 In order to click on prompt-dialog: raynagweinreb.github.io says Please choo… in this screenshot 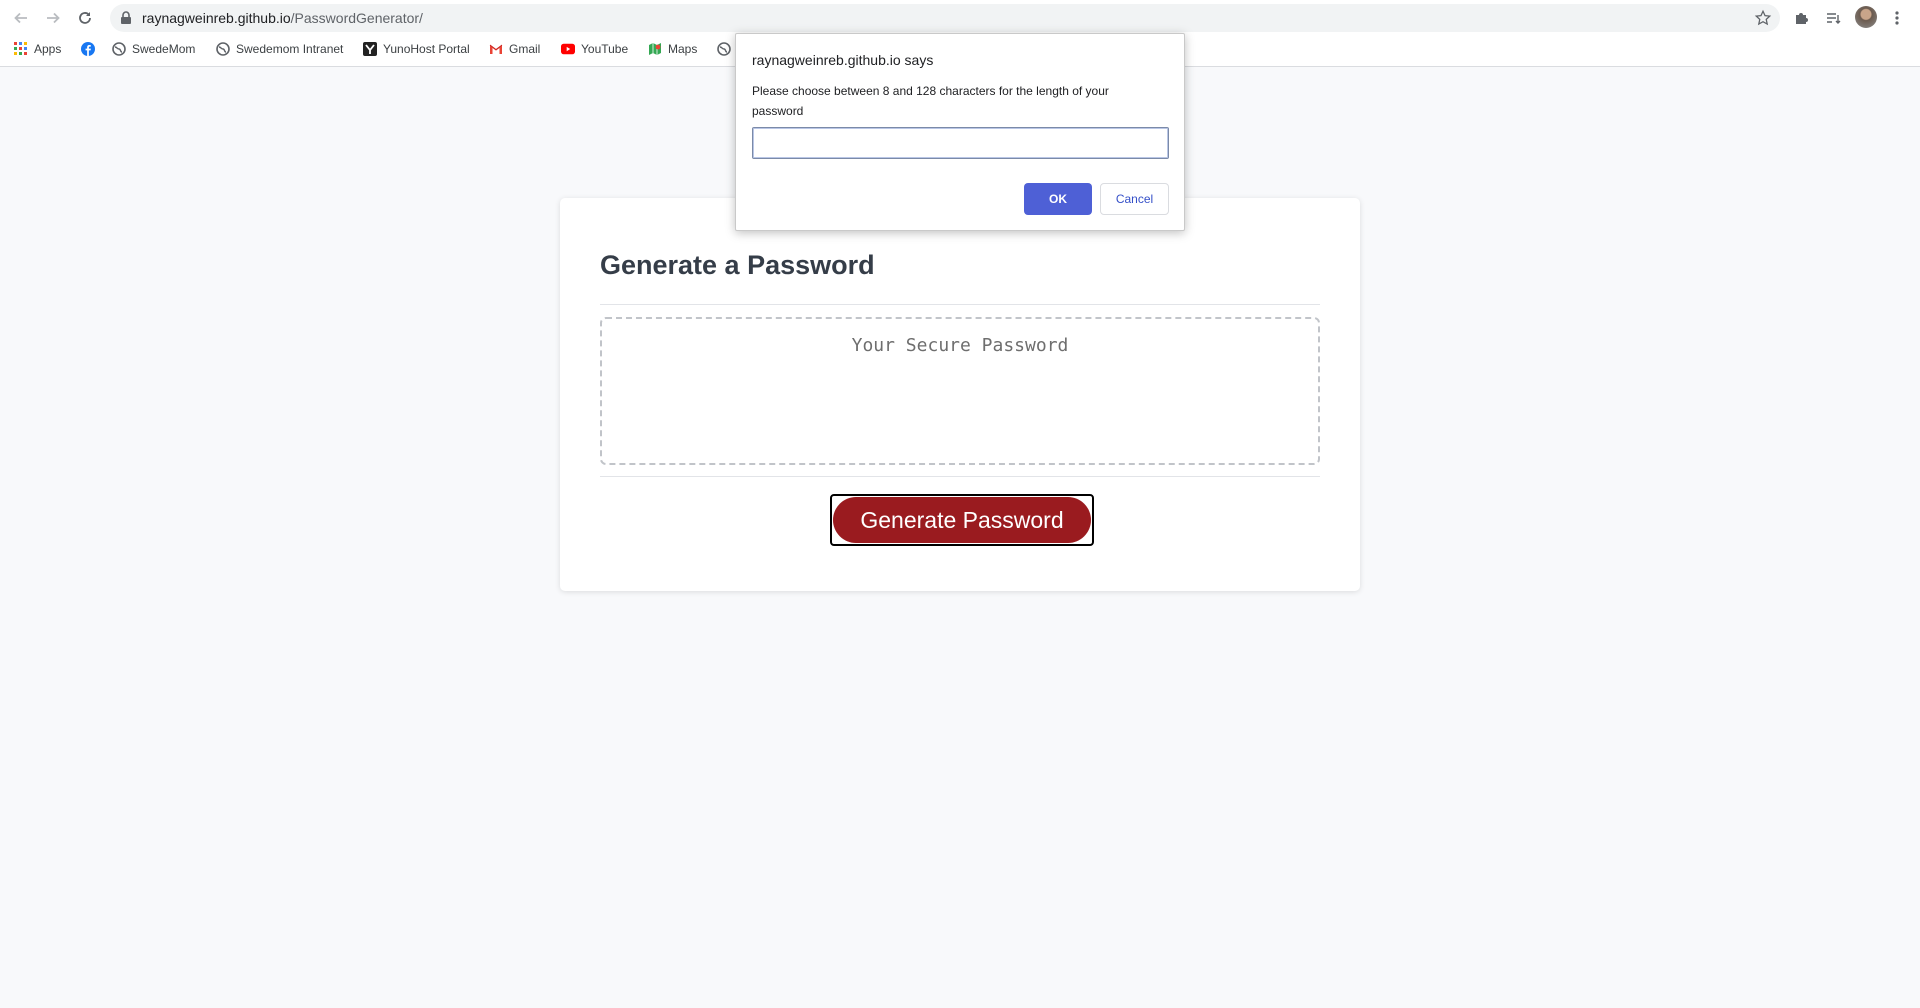, I will do `click(960, 132)`.